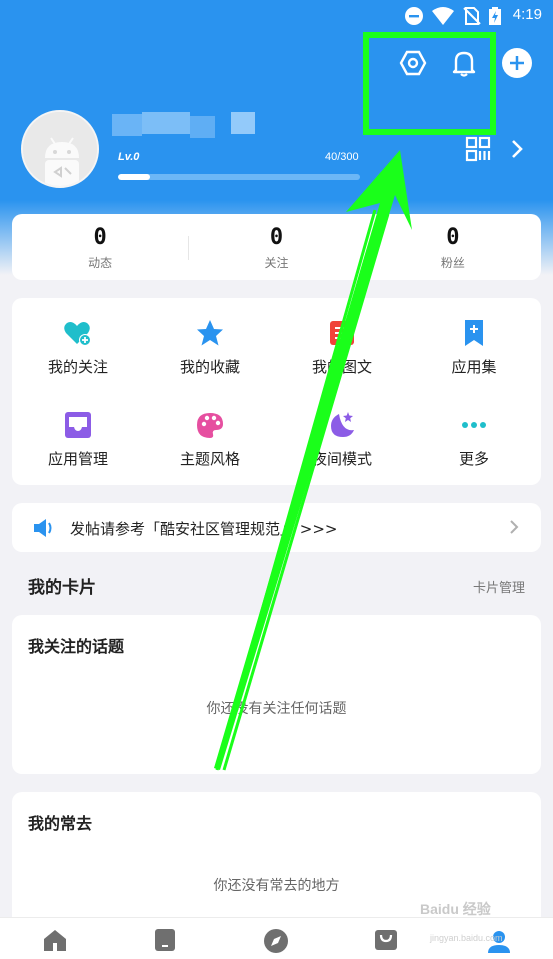 The width and height of the screenshot is (553, 959). Describe the element at coordinates (455, 909) in the screenshot. I see `baidu-watermark: Baidu 经验` at that location.